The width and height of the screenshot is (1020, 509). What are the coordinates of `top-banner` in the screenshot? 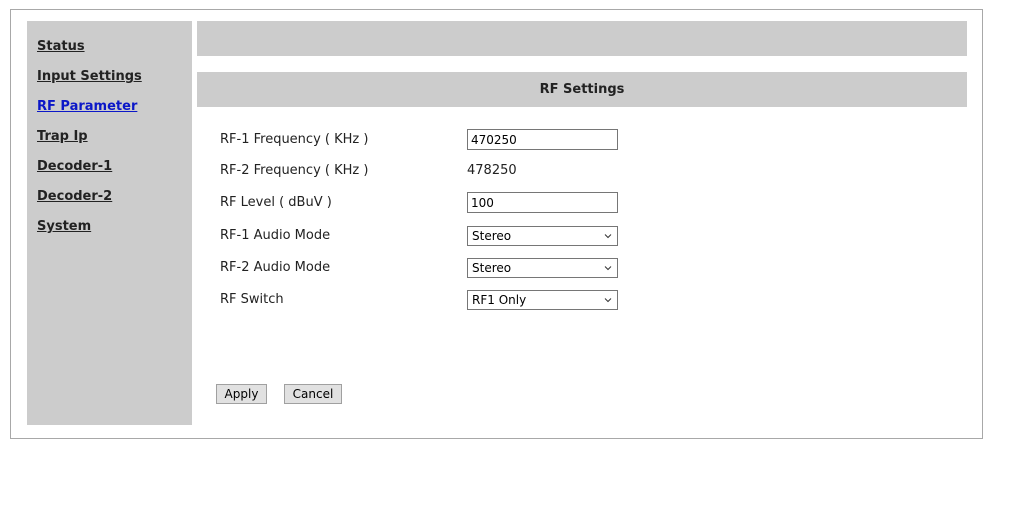 It's located at (582, 38).